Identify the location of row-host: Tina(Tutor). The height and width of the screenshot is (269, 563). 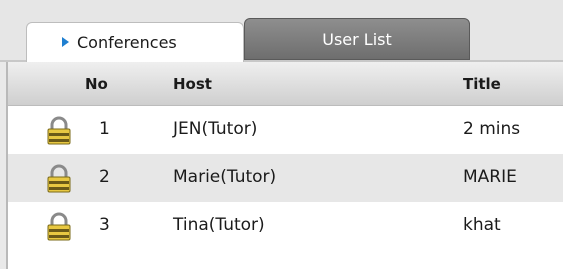
(219, 225).